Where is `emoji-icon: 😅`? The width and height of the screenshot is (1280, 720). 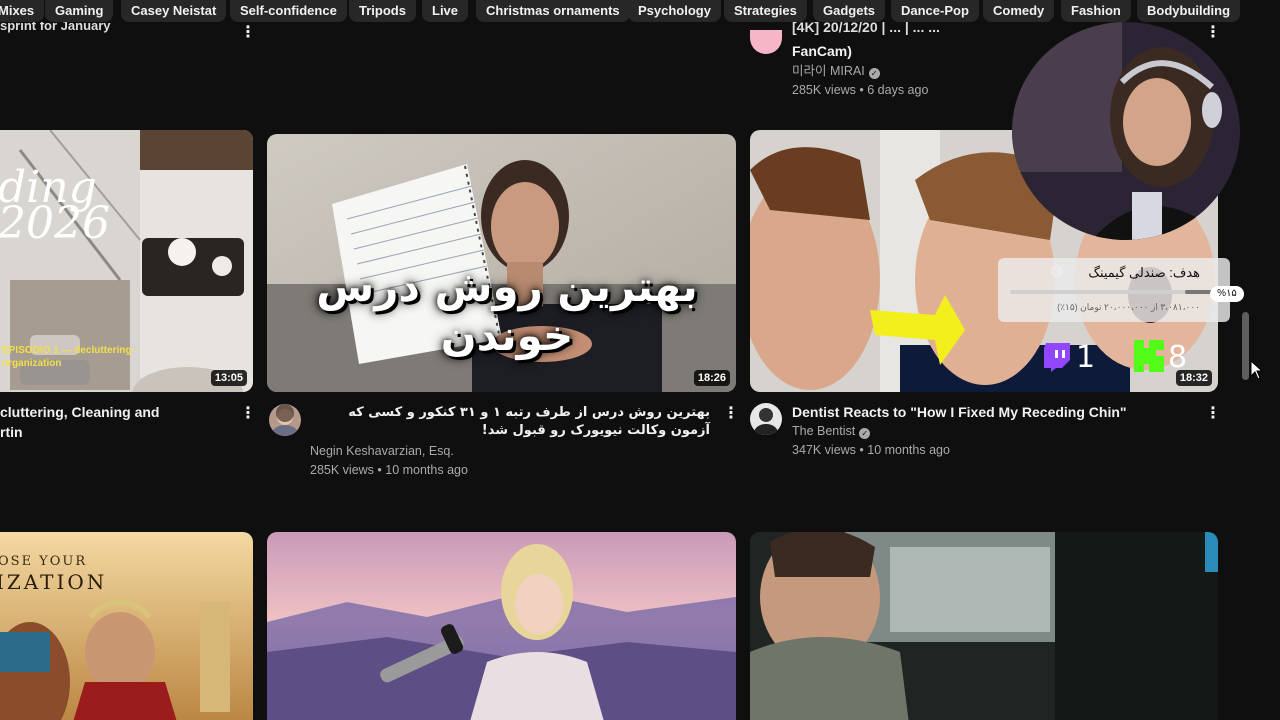
emoji-icon: 😅 is located at coordinates (1057, 271).